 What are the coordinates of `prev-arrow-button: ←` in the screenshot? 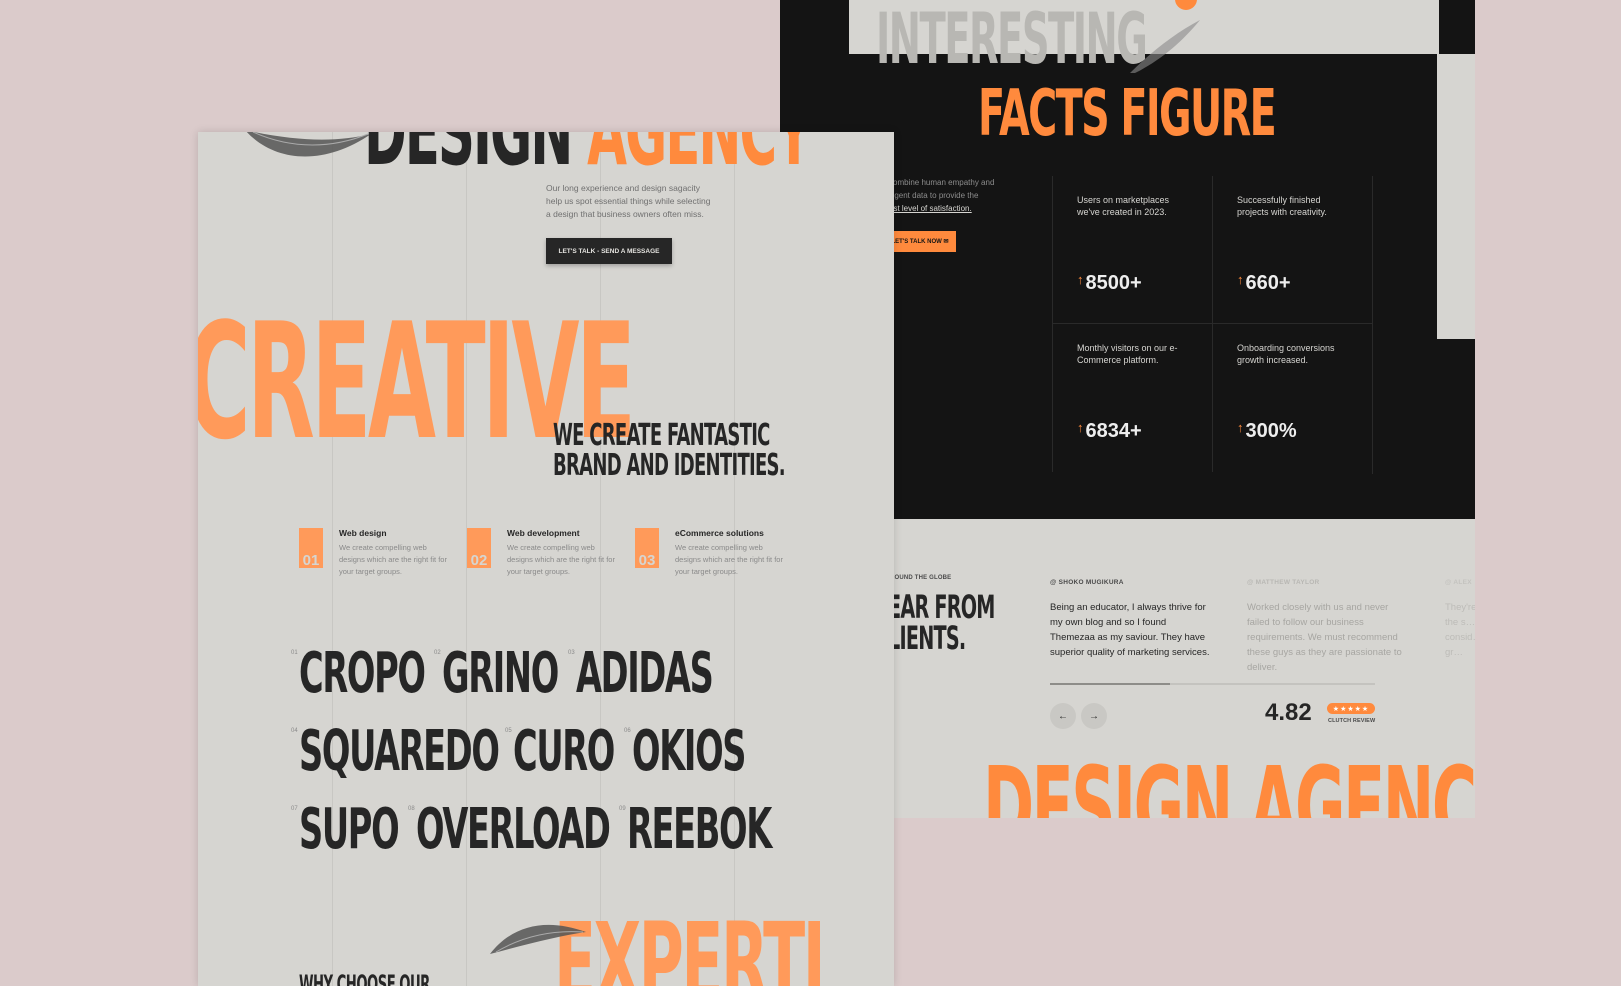 It's located at (1063, 716).